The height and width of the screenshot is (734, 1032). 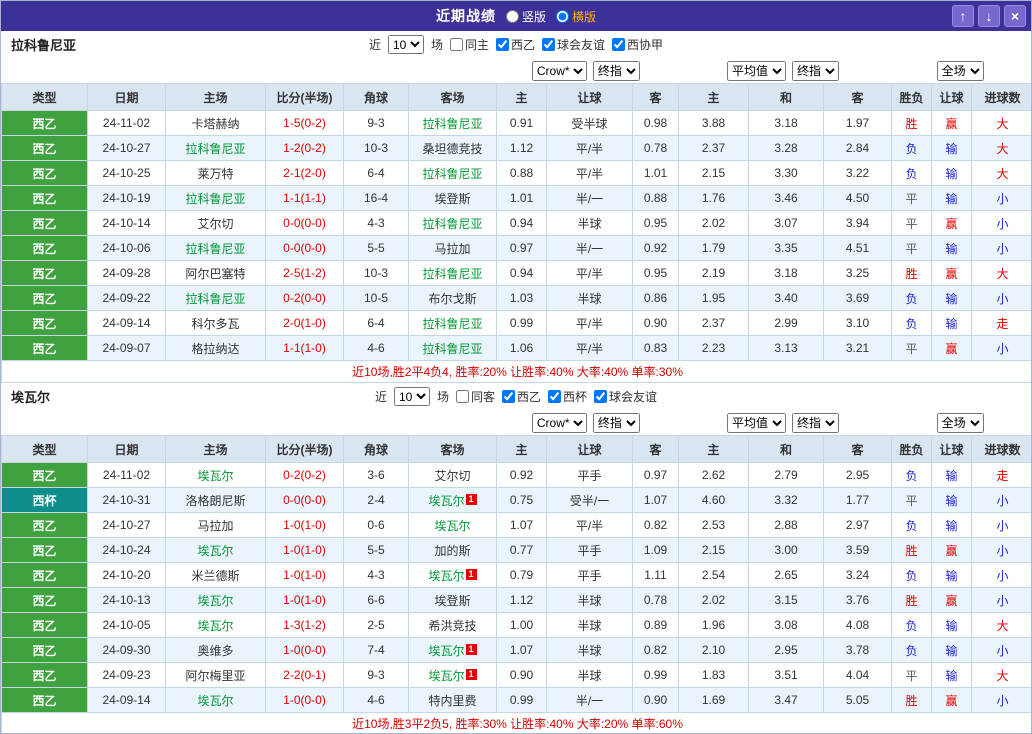 I want to click on avg-home-cell: 2.02, so click(x=713, y=600).